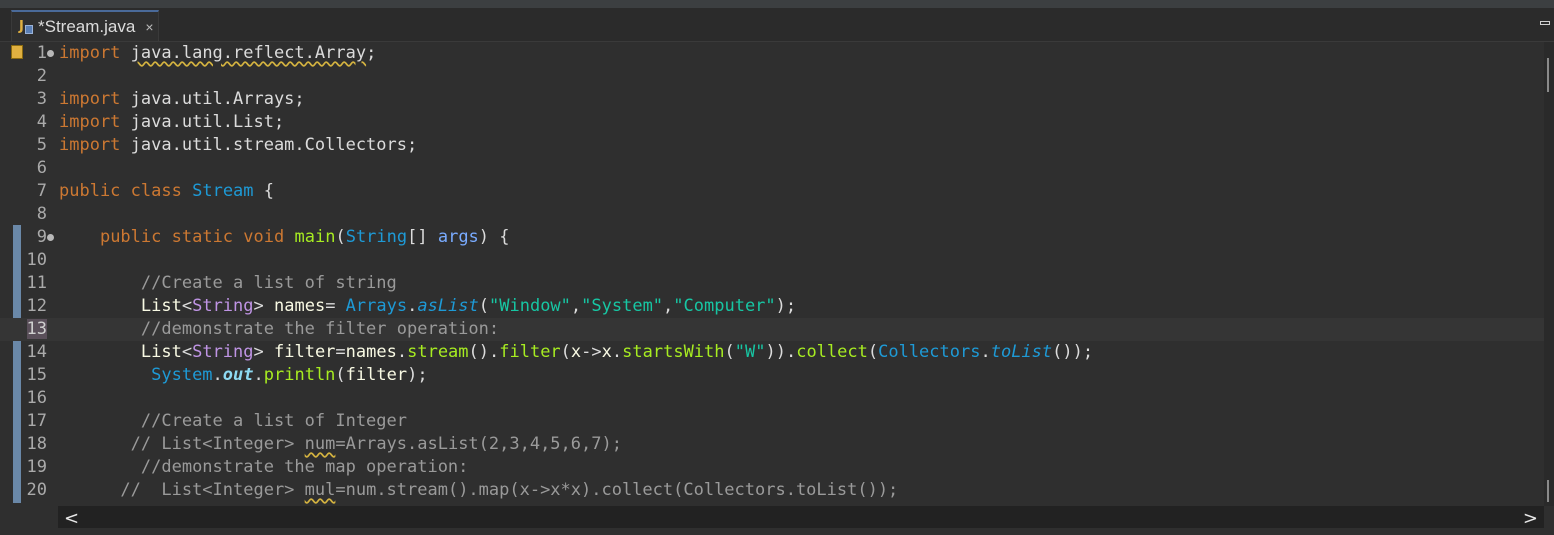 This screenshot has height=535, width=1554. What do you see at coordinates (772, 191) in the screenshot?
I see `code-line: 7 public class Stream {` at bounding box center [772, 191].